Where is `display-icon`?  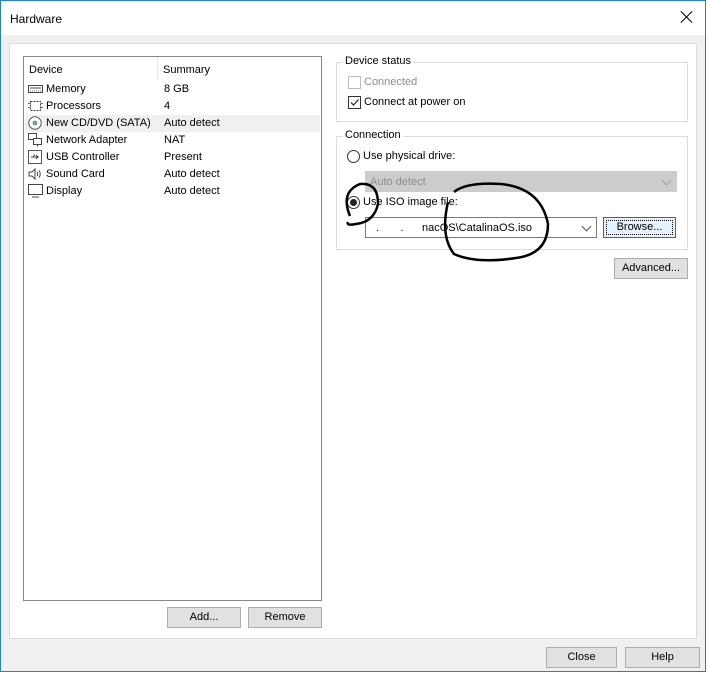
display-icon is located at coordinates (35, 191).